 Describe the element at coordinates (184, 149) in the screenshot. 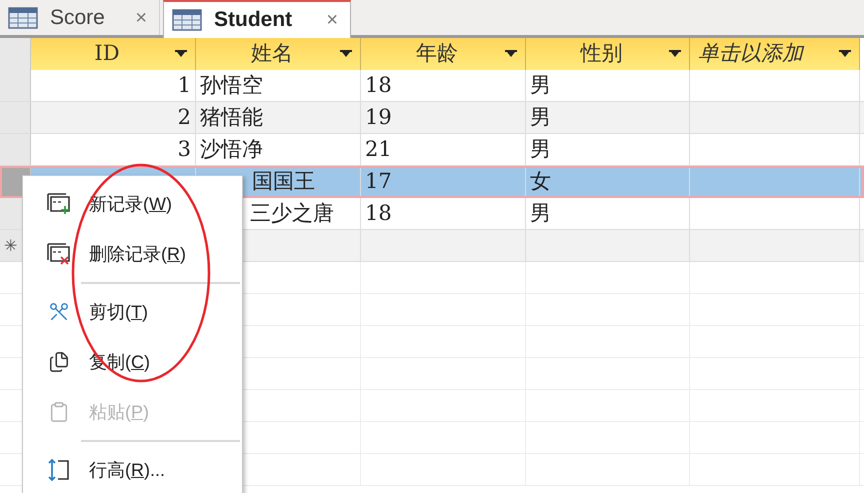

I see `table-cell-text: 3` at that location.